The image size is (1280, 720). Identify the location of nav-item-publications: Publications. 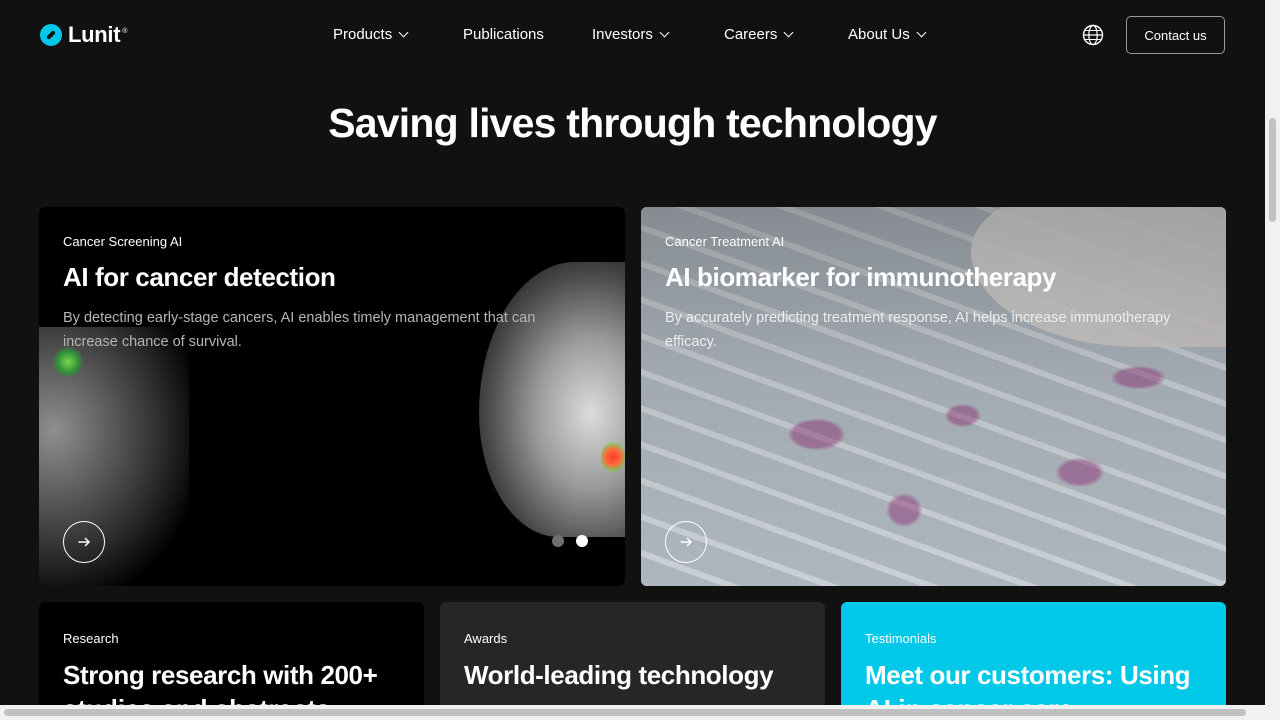
(503, 34).